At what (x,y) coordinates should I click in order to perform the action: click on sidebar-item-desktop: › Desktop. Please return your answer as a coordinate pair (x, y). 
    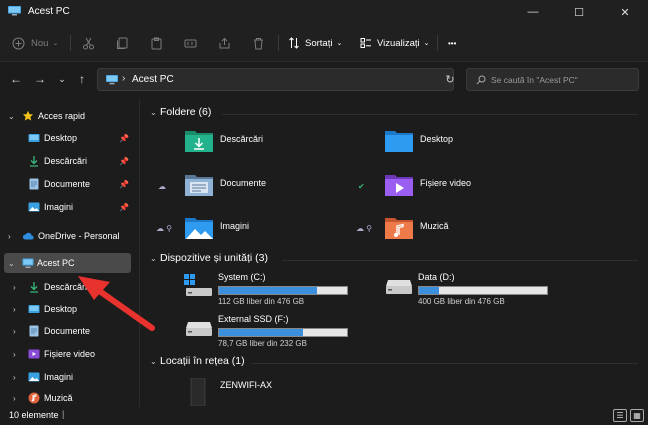
    Looking at the image, I should click on (69, 309).